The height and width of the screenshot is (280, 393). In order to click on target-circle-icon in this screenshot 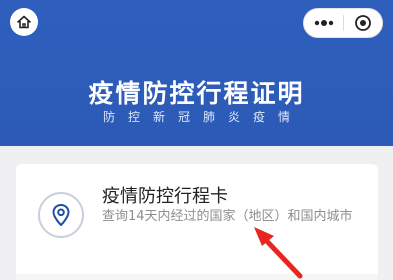, I will do `click(363, 23)`.